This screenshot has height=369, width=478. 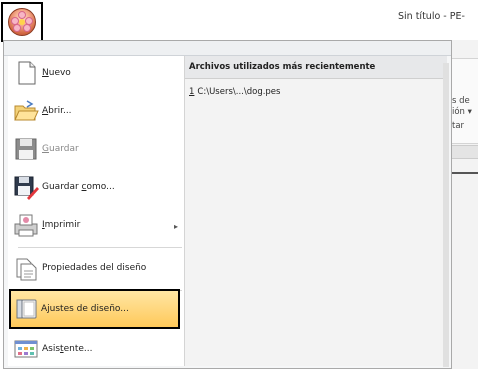 I want to click on ribbon-label-3: tar, so click(x=458, y=126).